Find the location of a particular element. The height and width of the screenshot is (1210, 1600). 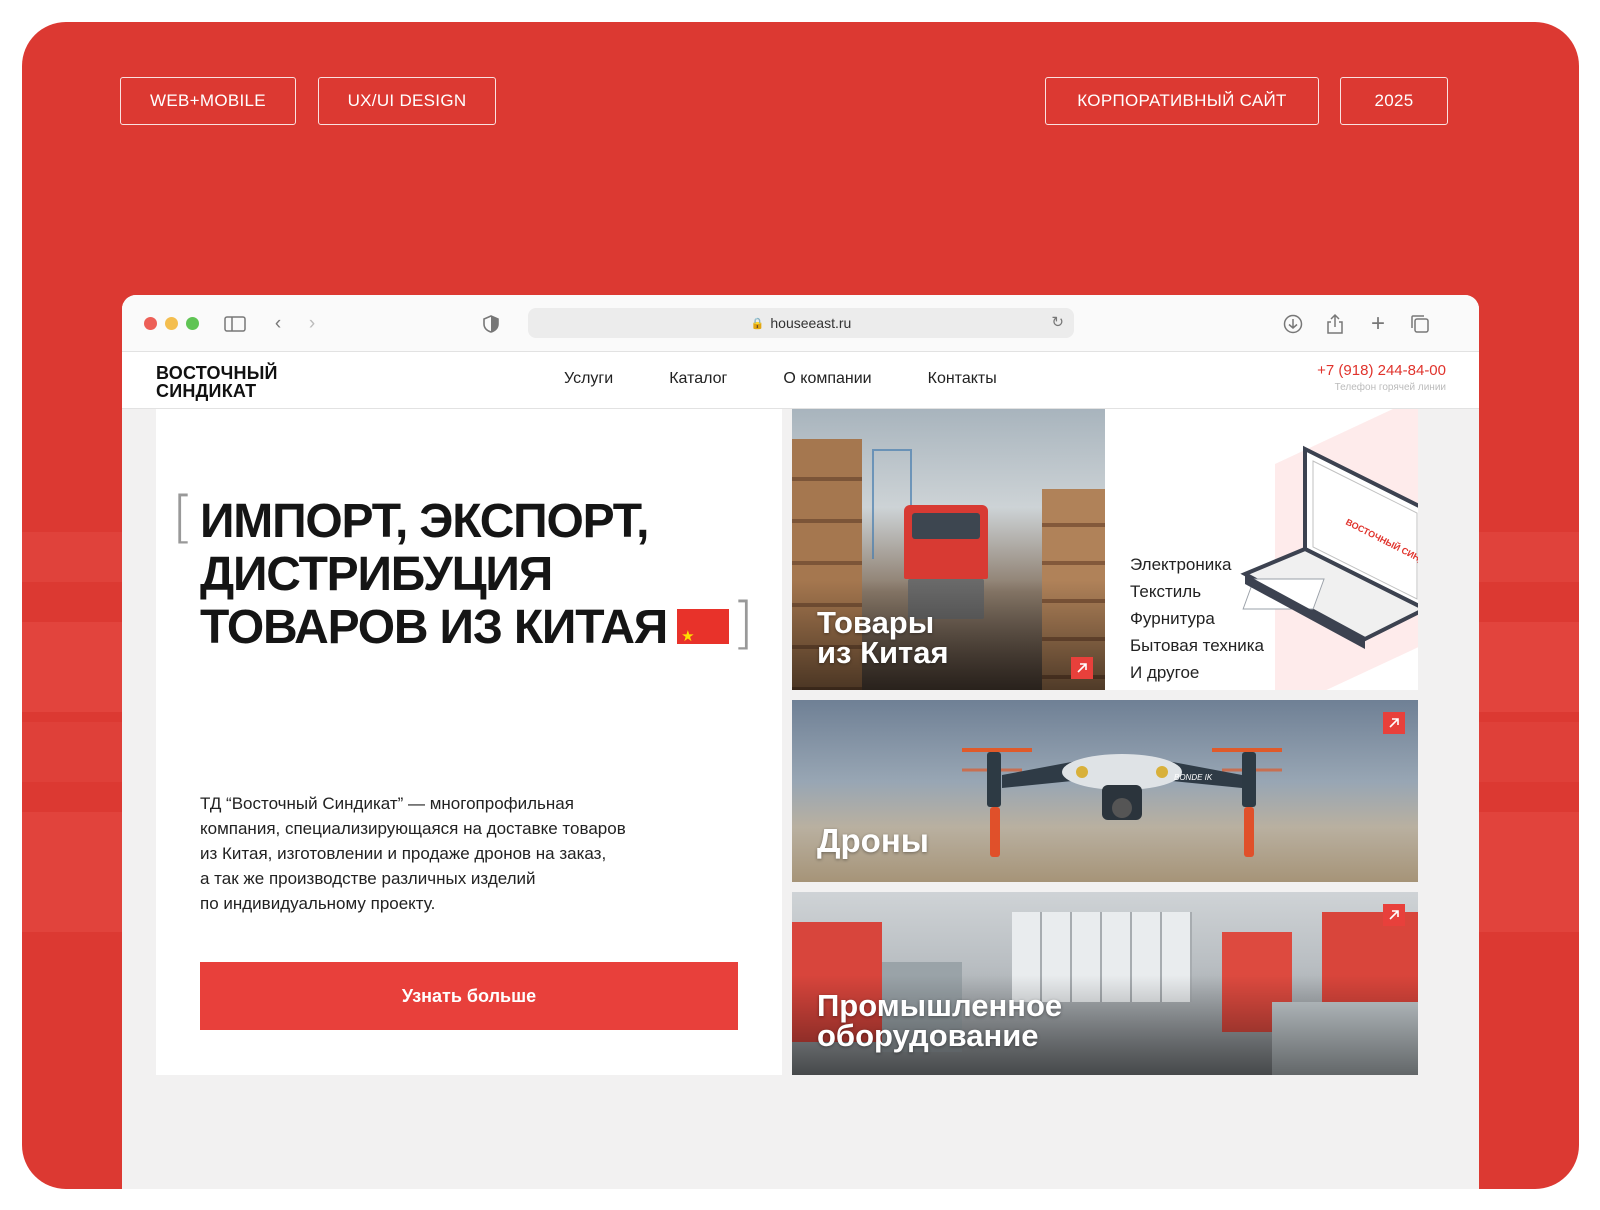

bracket-open: [ is located at coordinates (183, 517).